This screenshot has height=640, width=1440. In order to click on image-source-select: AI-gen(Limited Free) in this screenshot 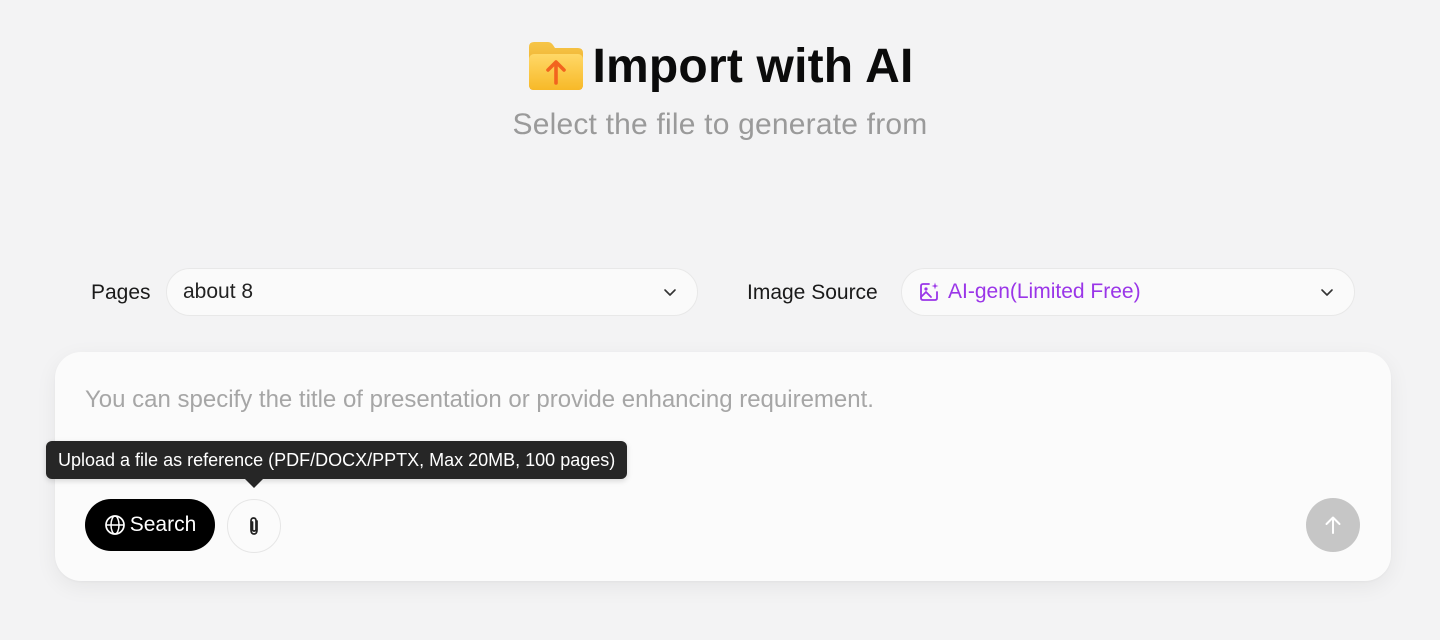, I will do `click(1128, 292)`.